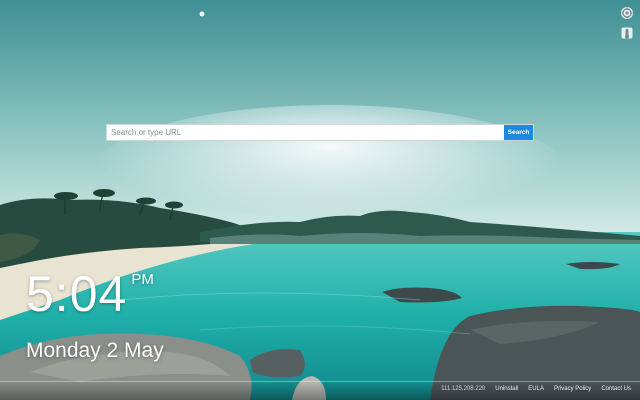 The height and width of the screenshot is (400, 640). I want to click on footer-divider, so click(320, 381).